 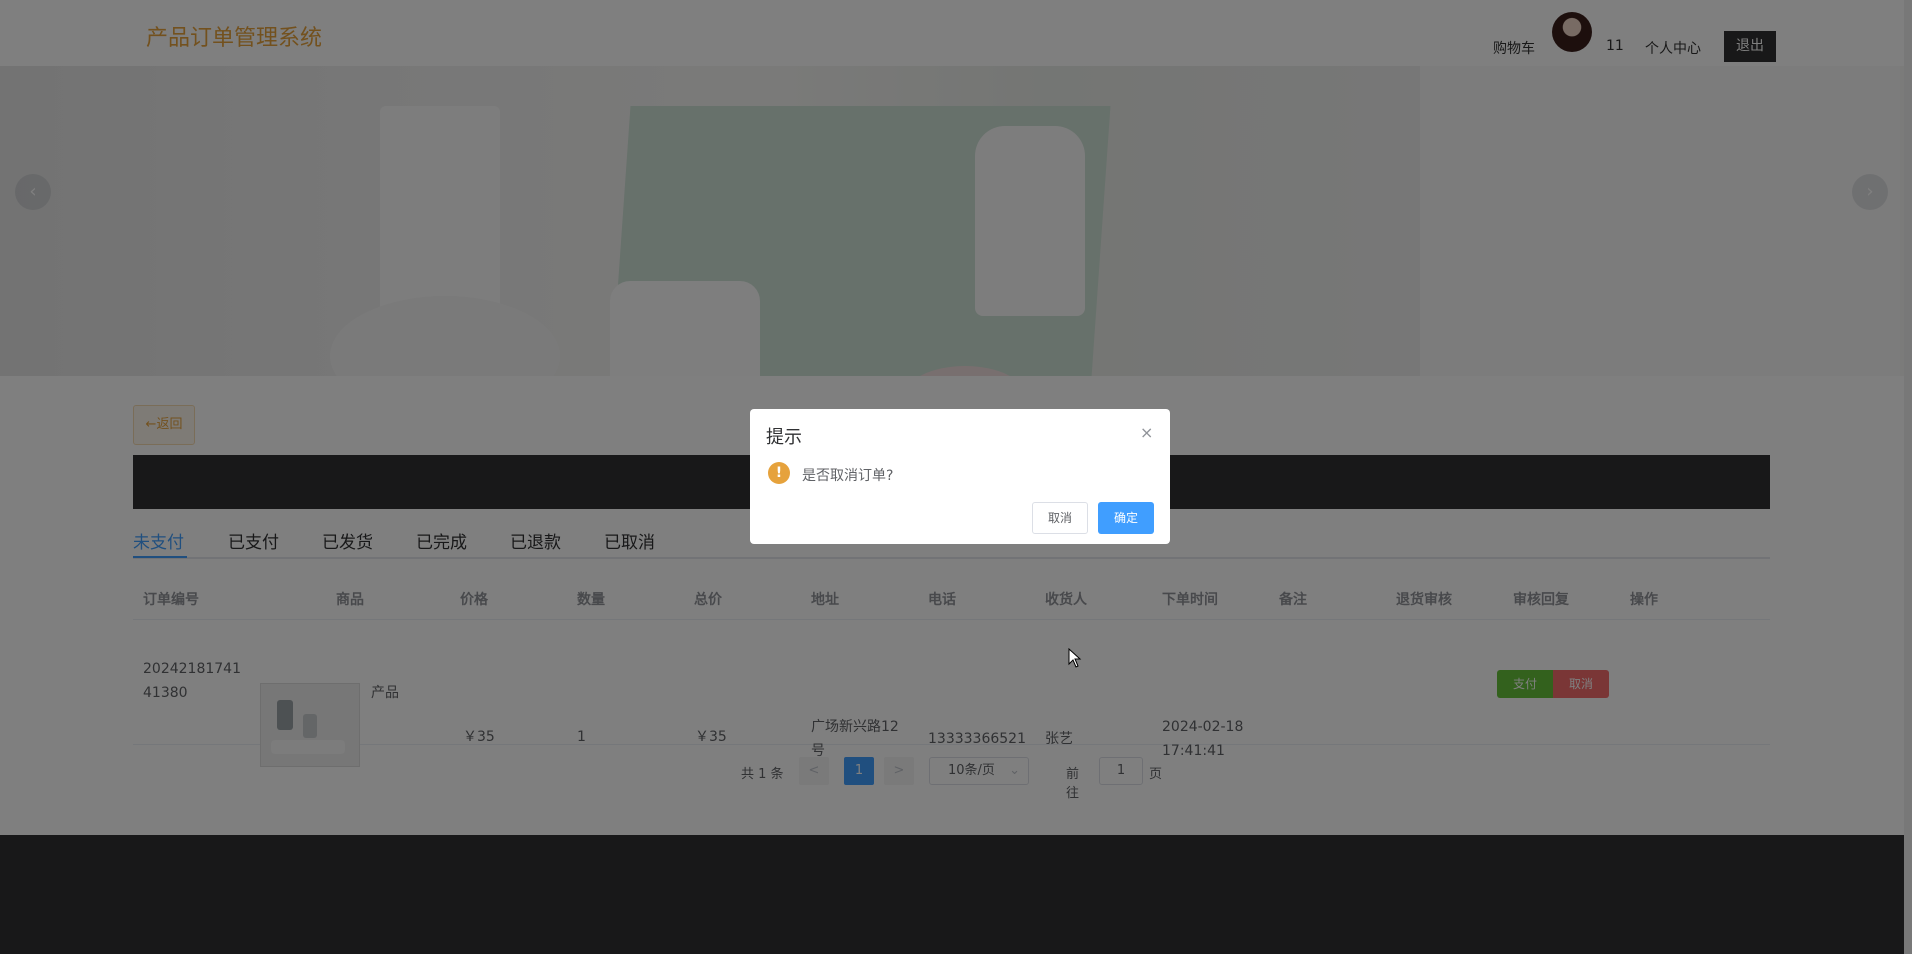 What do you see at coordinates (960, 476) in the screenshot?
I see `confirm-dialog: 提示 × ! 是否取消订单? 取消 确定` at bounding box center [960, 476].